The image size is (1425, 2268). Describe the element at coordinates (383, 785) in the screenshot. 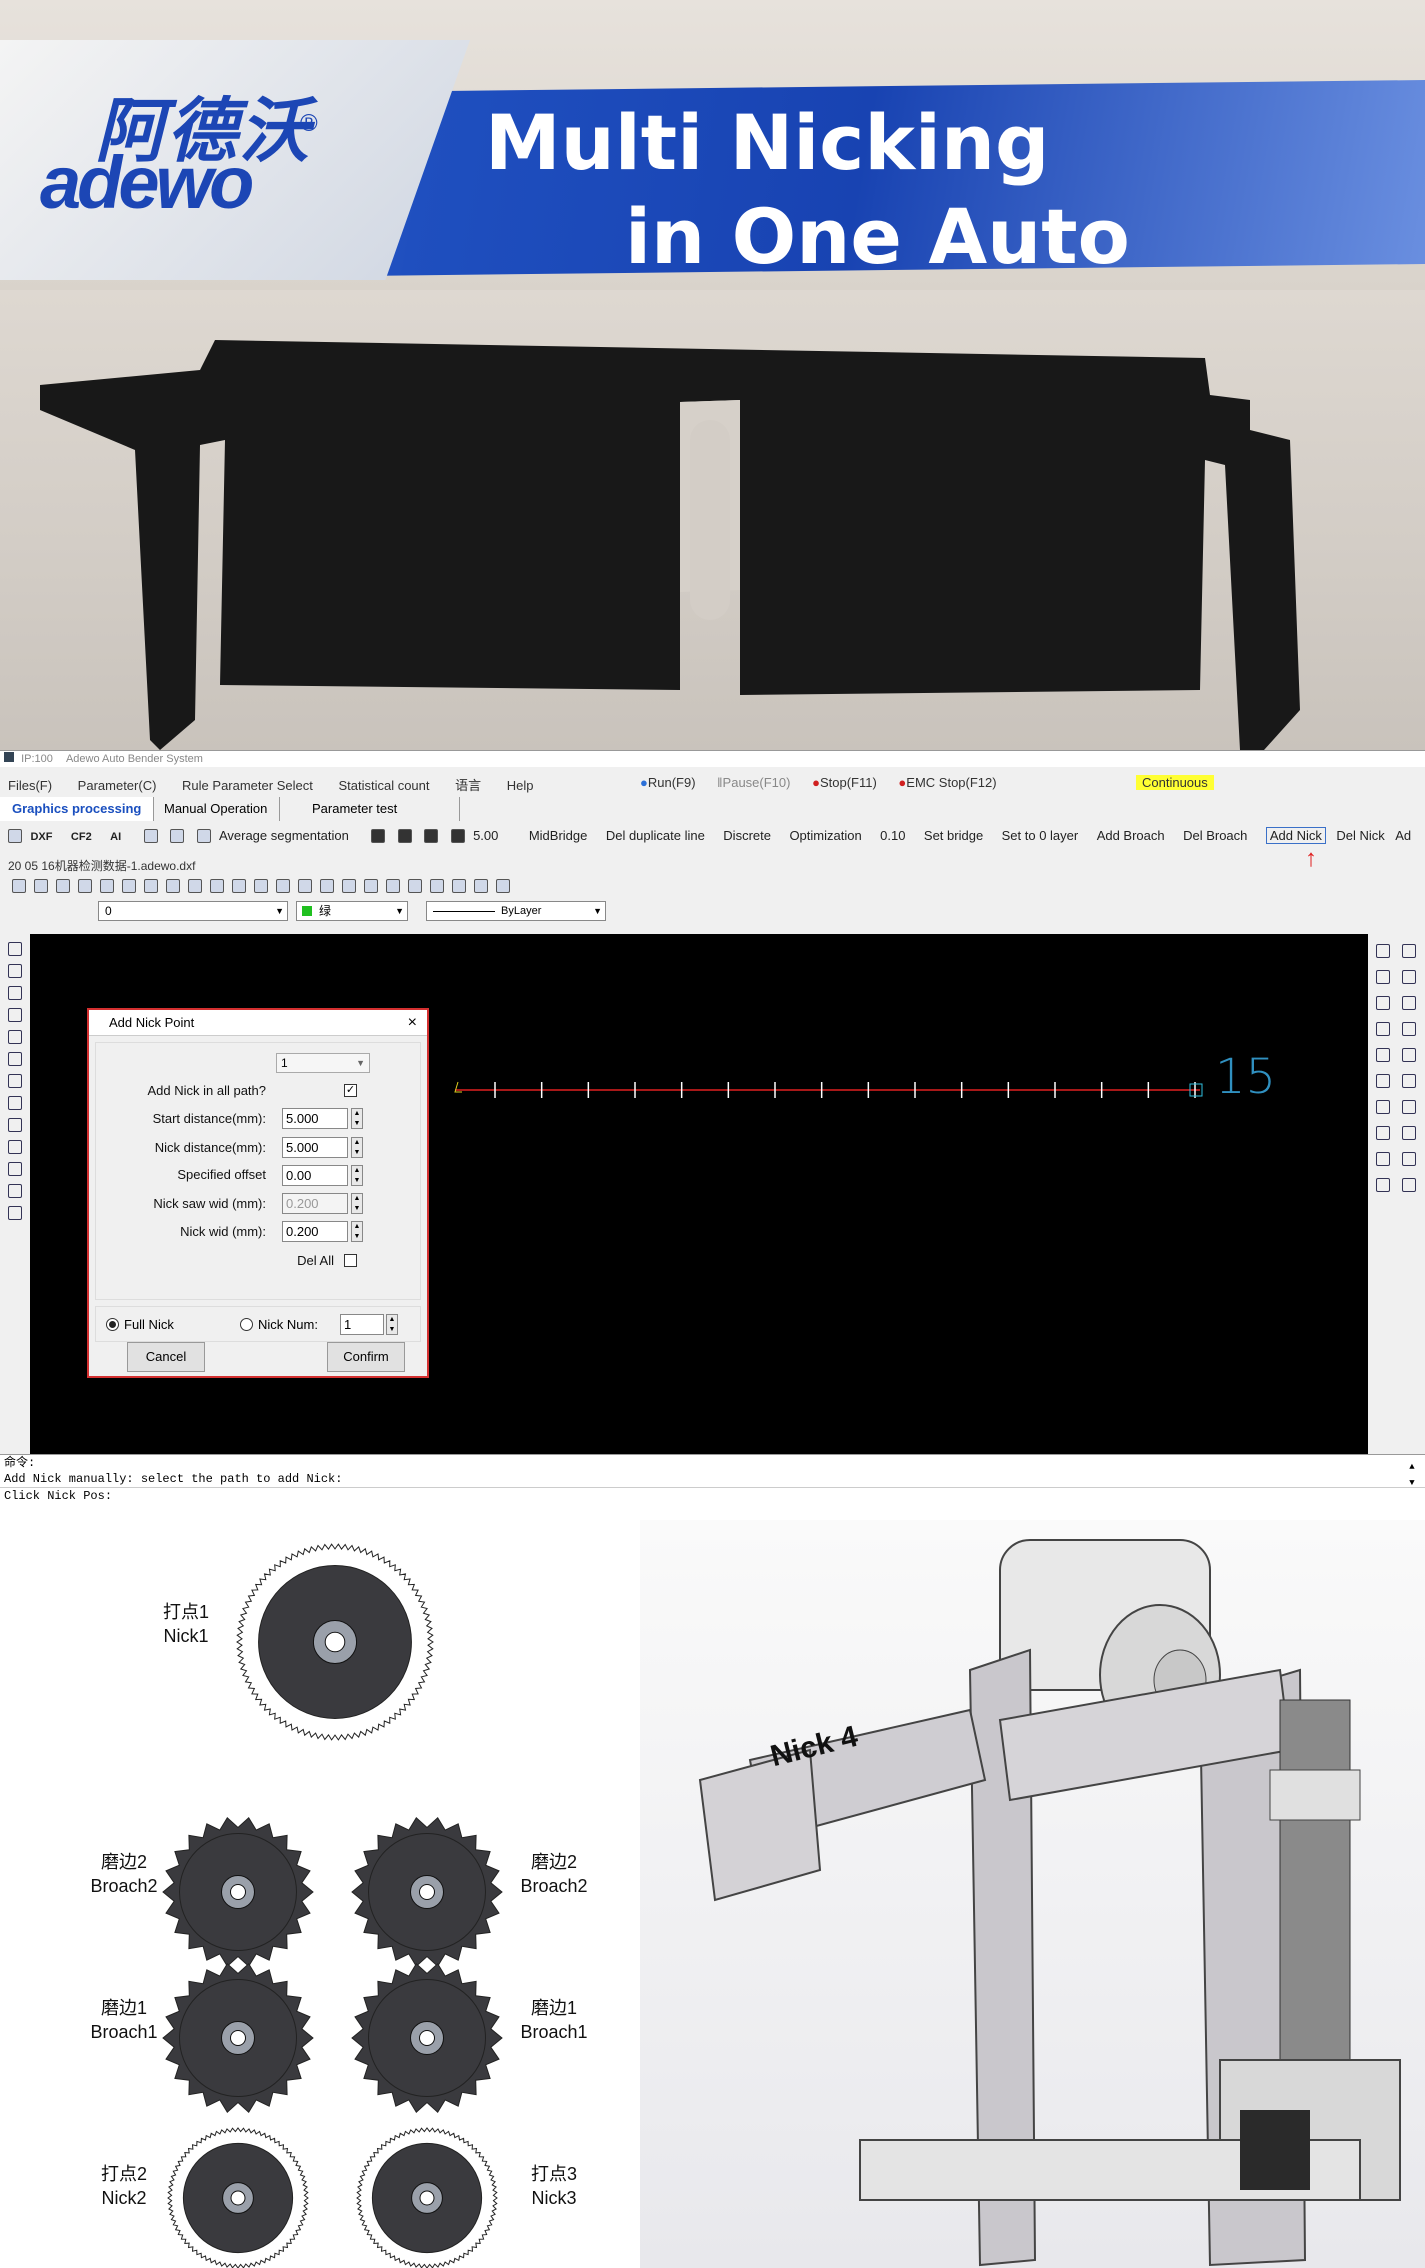

I see `menu-statistical: Statistical count` at that location.